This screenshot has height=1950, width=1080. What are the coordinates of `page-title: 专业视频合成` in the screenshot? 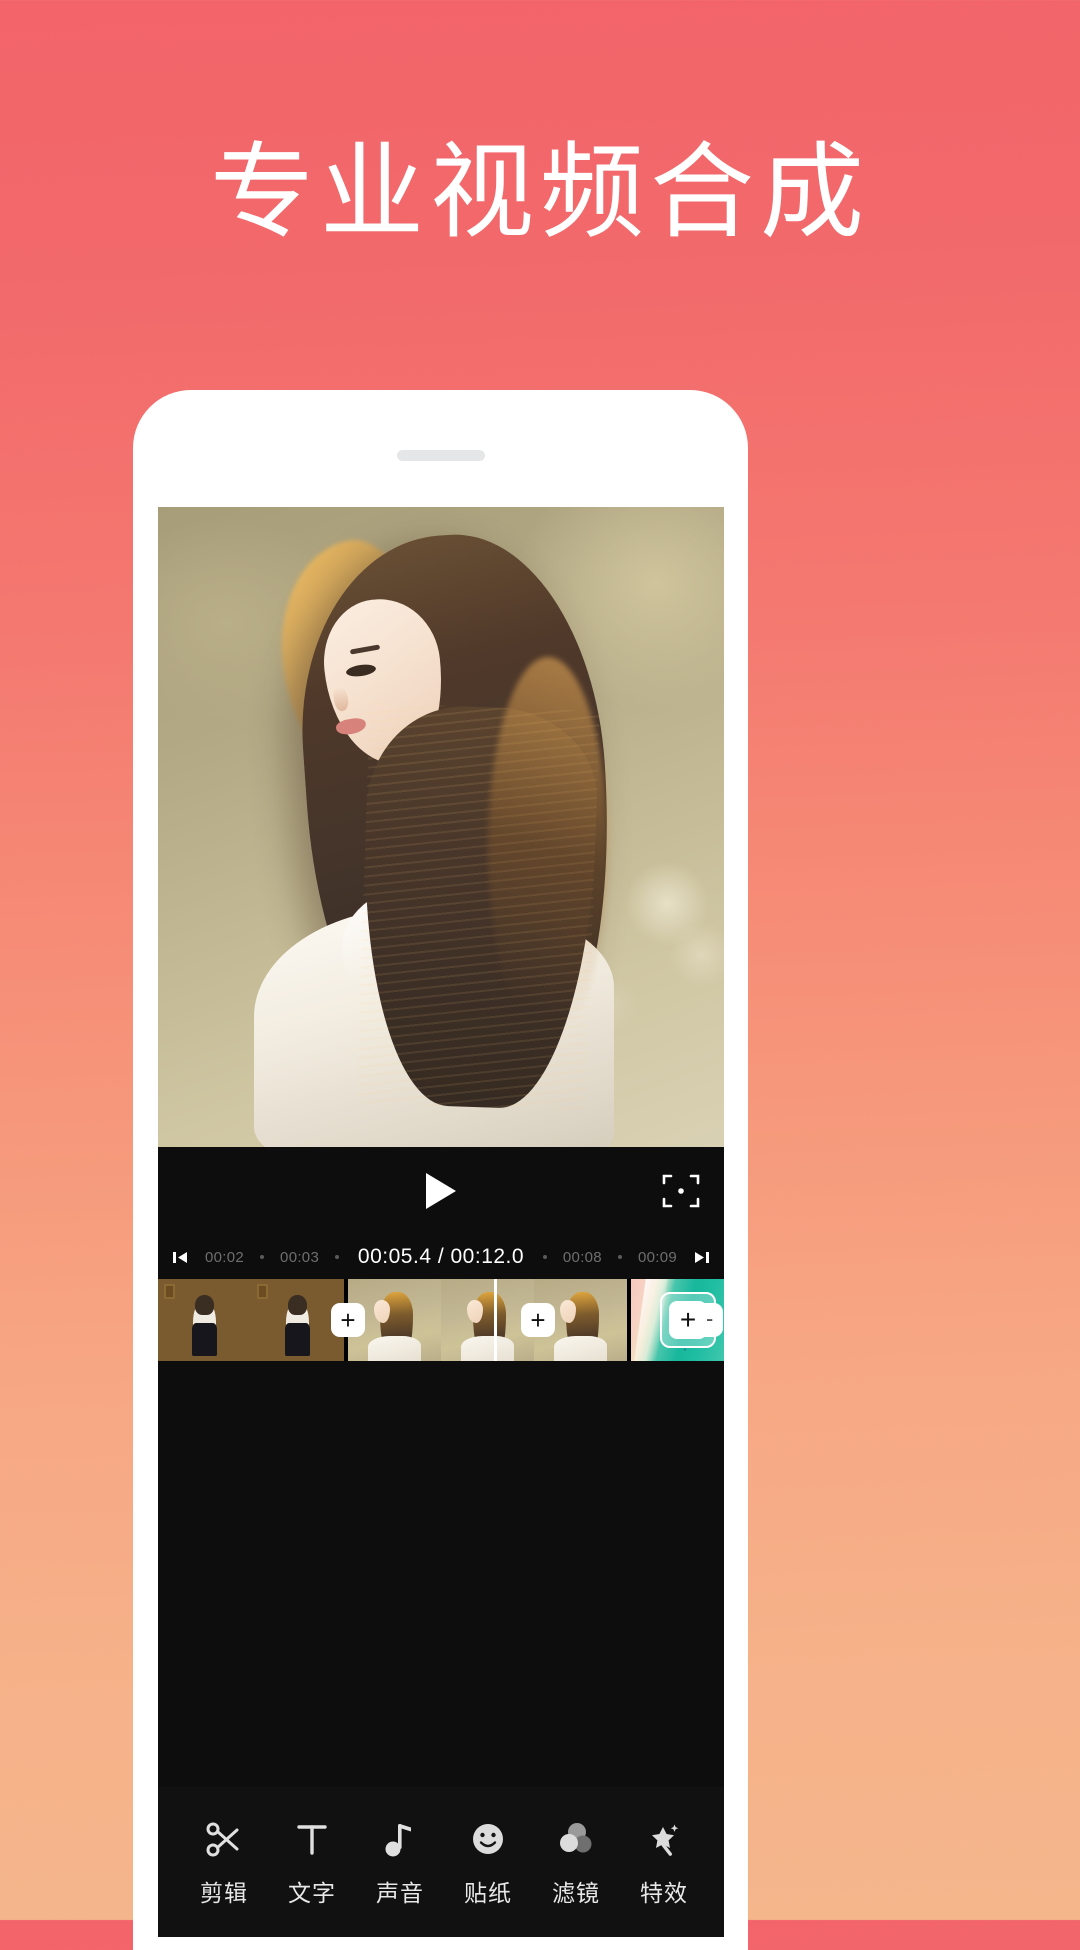 It's located at (539, 192).